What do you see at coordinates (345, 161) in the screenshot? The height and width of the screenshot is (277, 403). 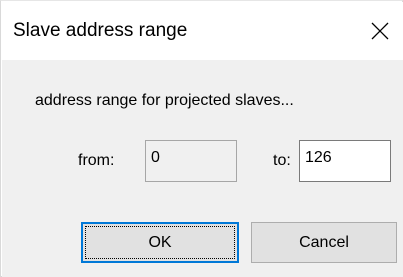 I see `to-field: 126` at bounding box center [345, 161].